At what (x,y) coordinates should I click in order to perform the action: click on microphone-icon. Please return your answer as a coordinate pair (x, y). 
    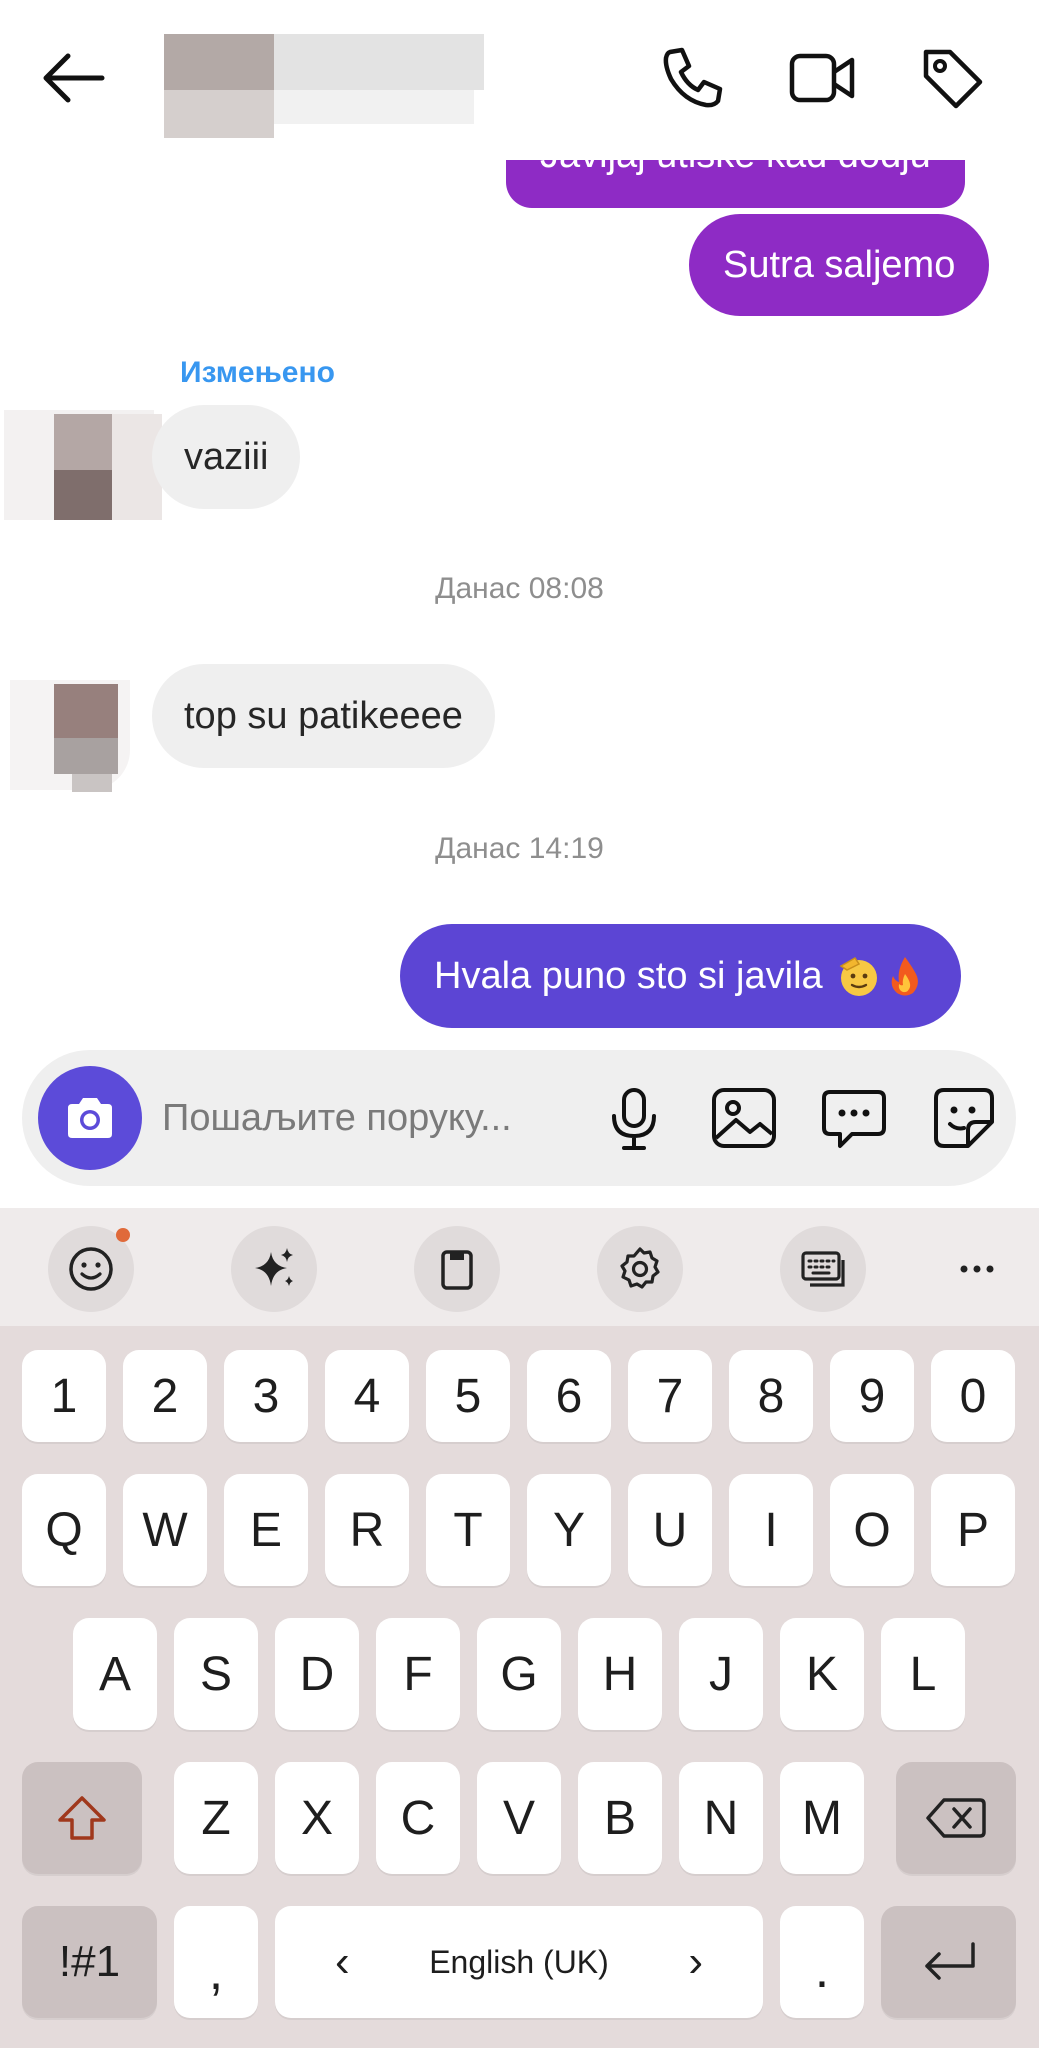
    Looking at the image, I should click on (634, 1119).